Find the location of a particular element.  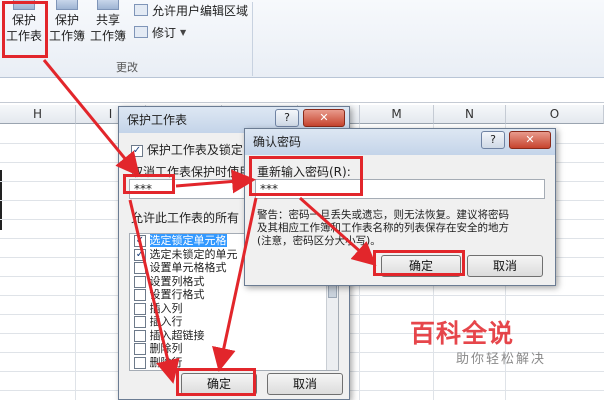

column-header-n: N is located at coordinates (470, 114).